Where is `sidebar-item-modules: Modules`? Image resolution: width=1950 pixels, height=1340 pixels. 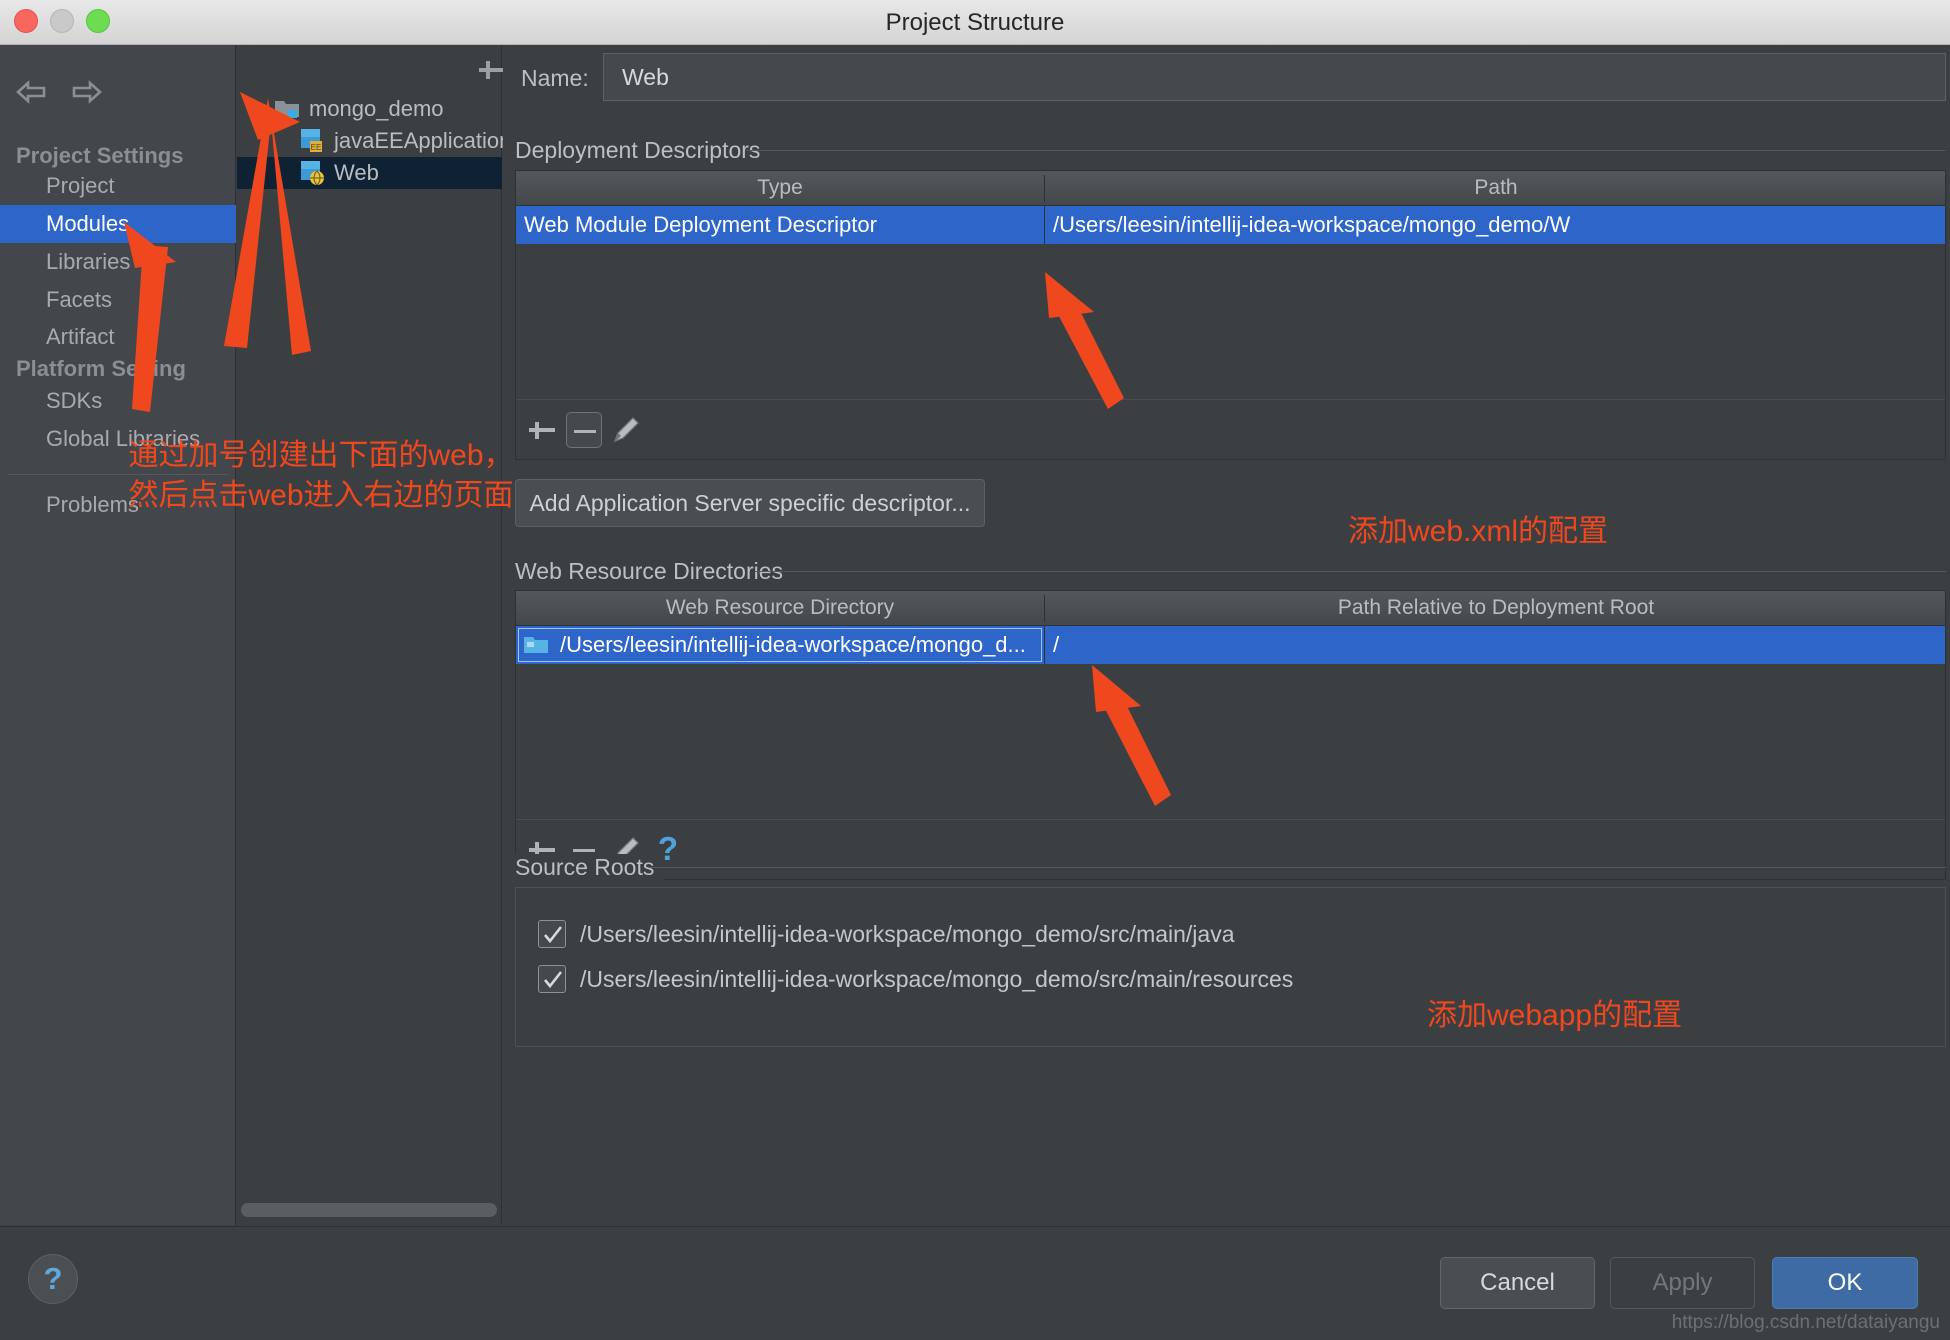 sidebar-item-modules: Modules is located at coordinates (118, 224).